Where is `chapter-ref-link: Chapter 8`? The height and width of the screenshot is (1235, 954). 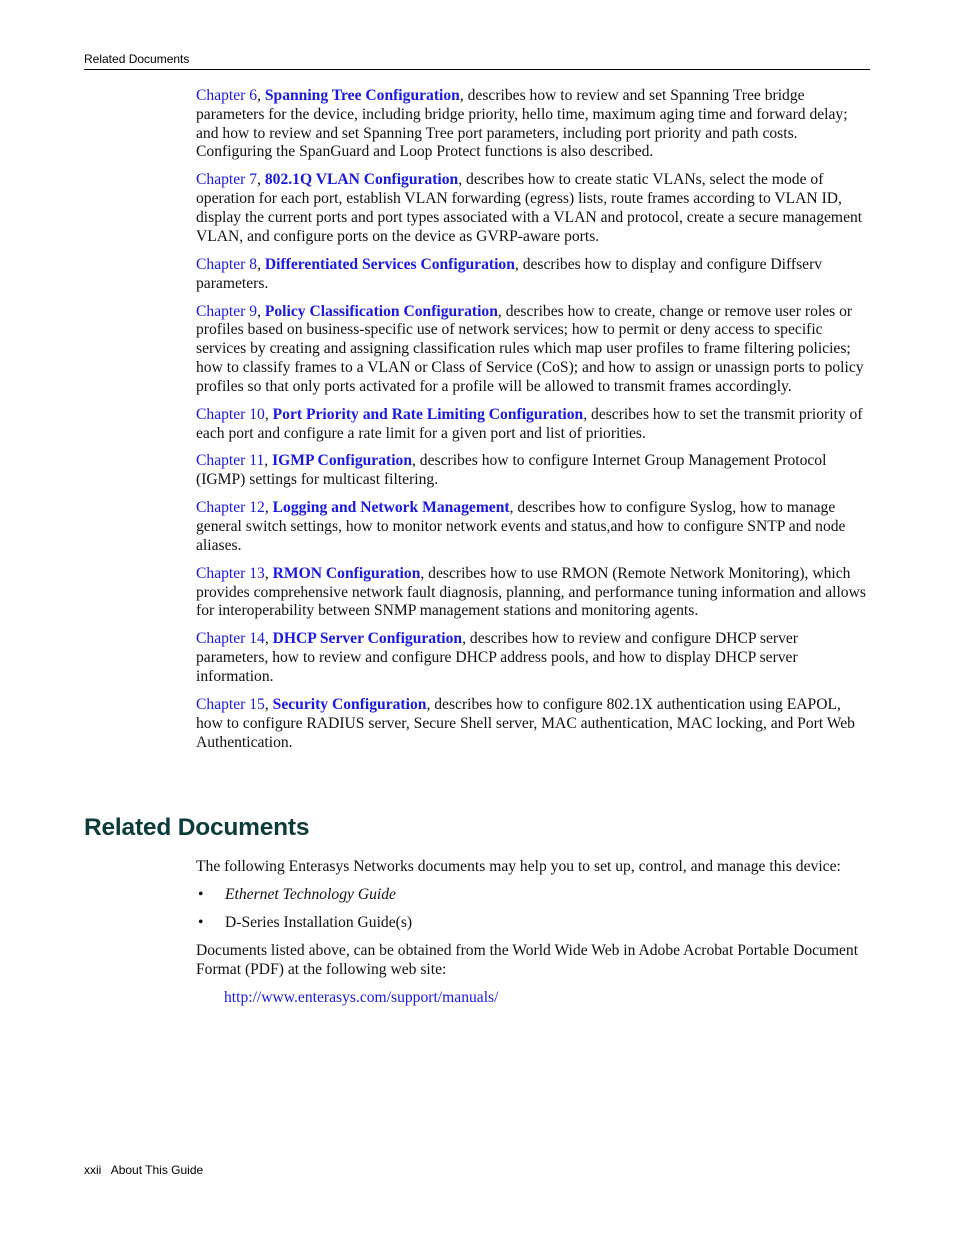 chapter-ref-link: Chapter 8 is located at coordinates (226, 264).